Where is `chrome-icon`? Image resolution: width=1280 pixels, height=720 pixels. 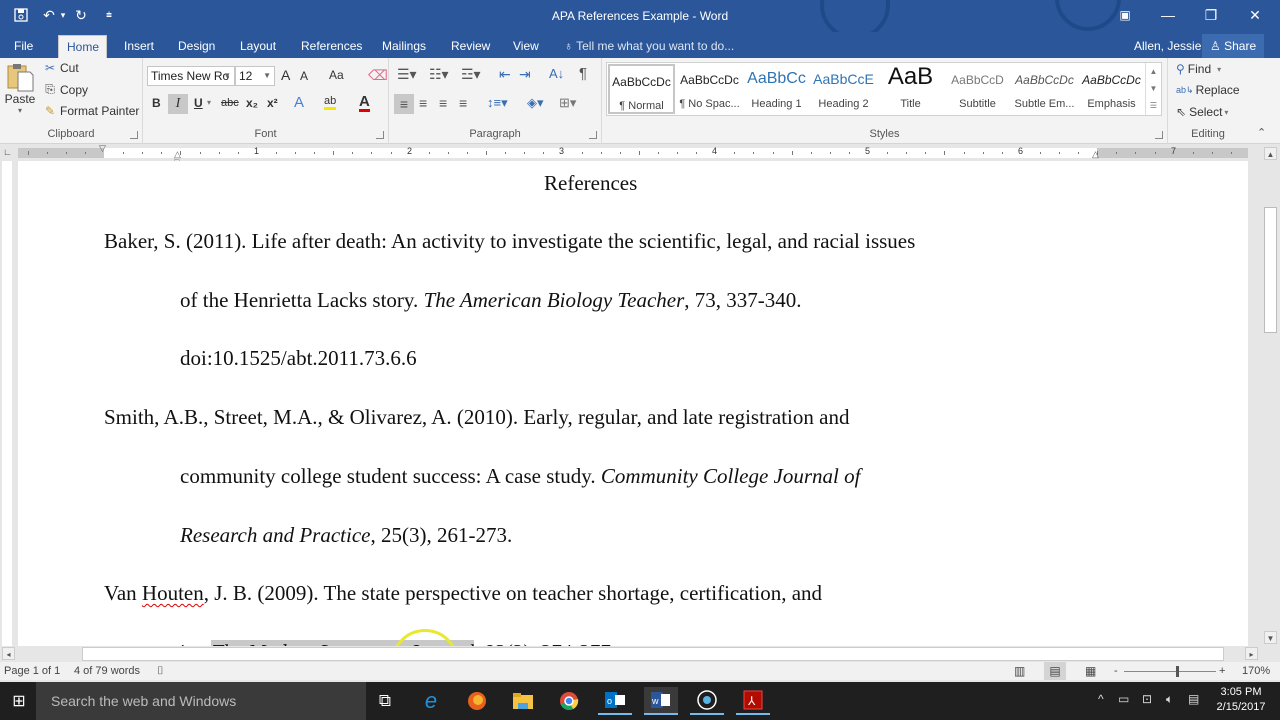 chrome-icon is located at coordinates (569, 701).